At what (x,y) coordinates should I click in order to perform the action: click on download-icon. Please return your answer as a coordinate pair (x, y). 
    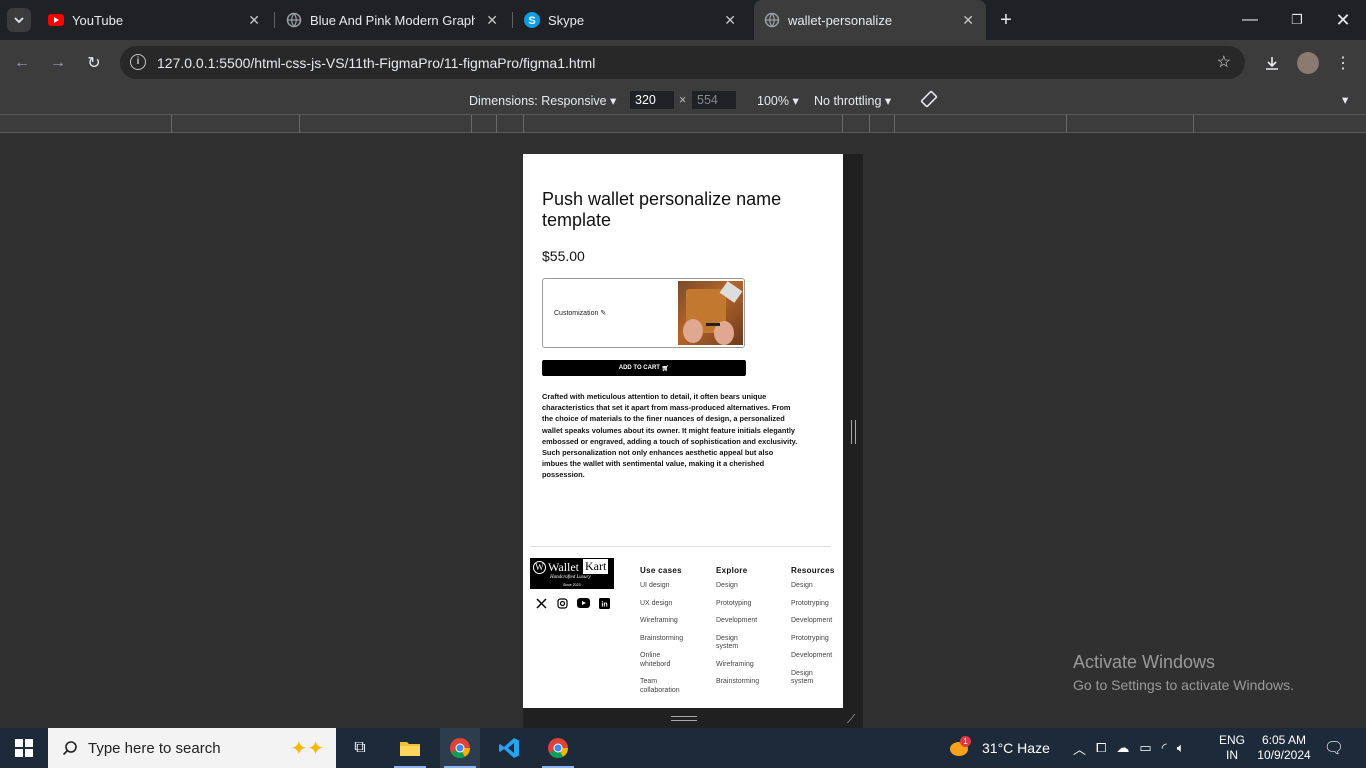
    Looking at the image, I should click on (1272, 63).